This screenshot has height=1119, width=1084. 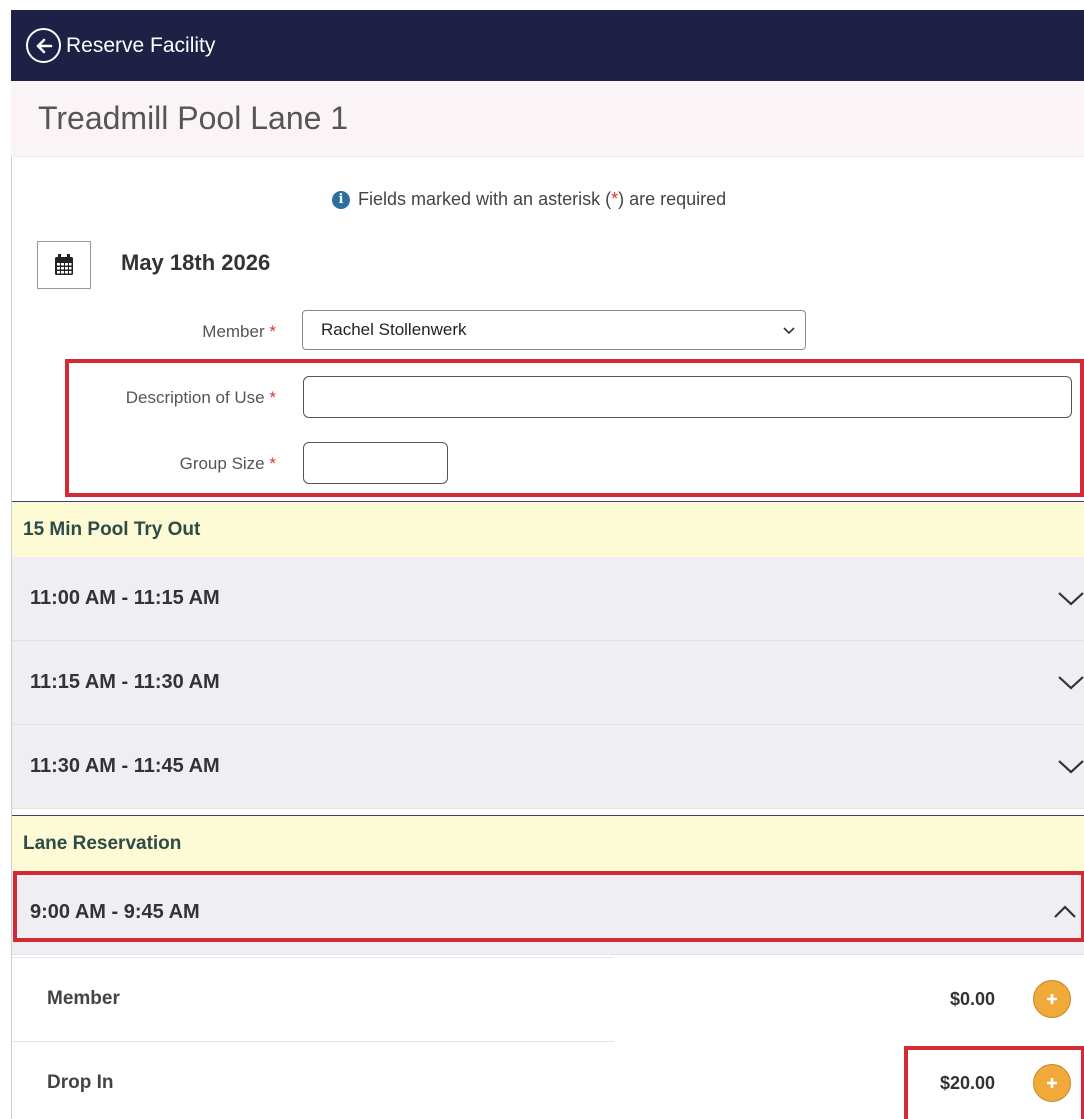 I want to click on member-label-text: Member, so click(x=233, y=331).